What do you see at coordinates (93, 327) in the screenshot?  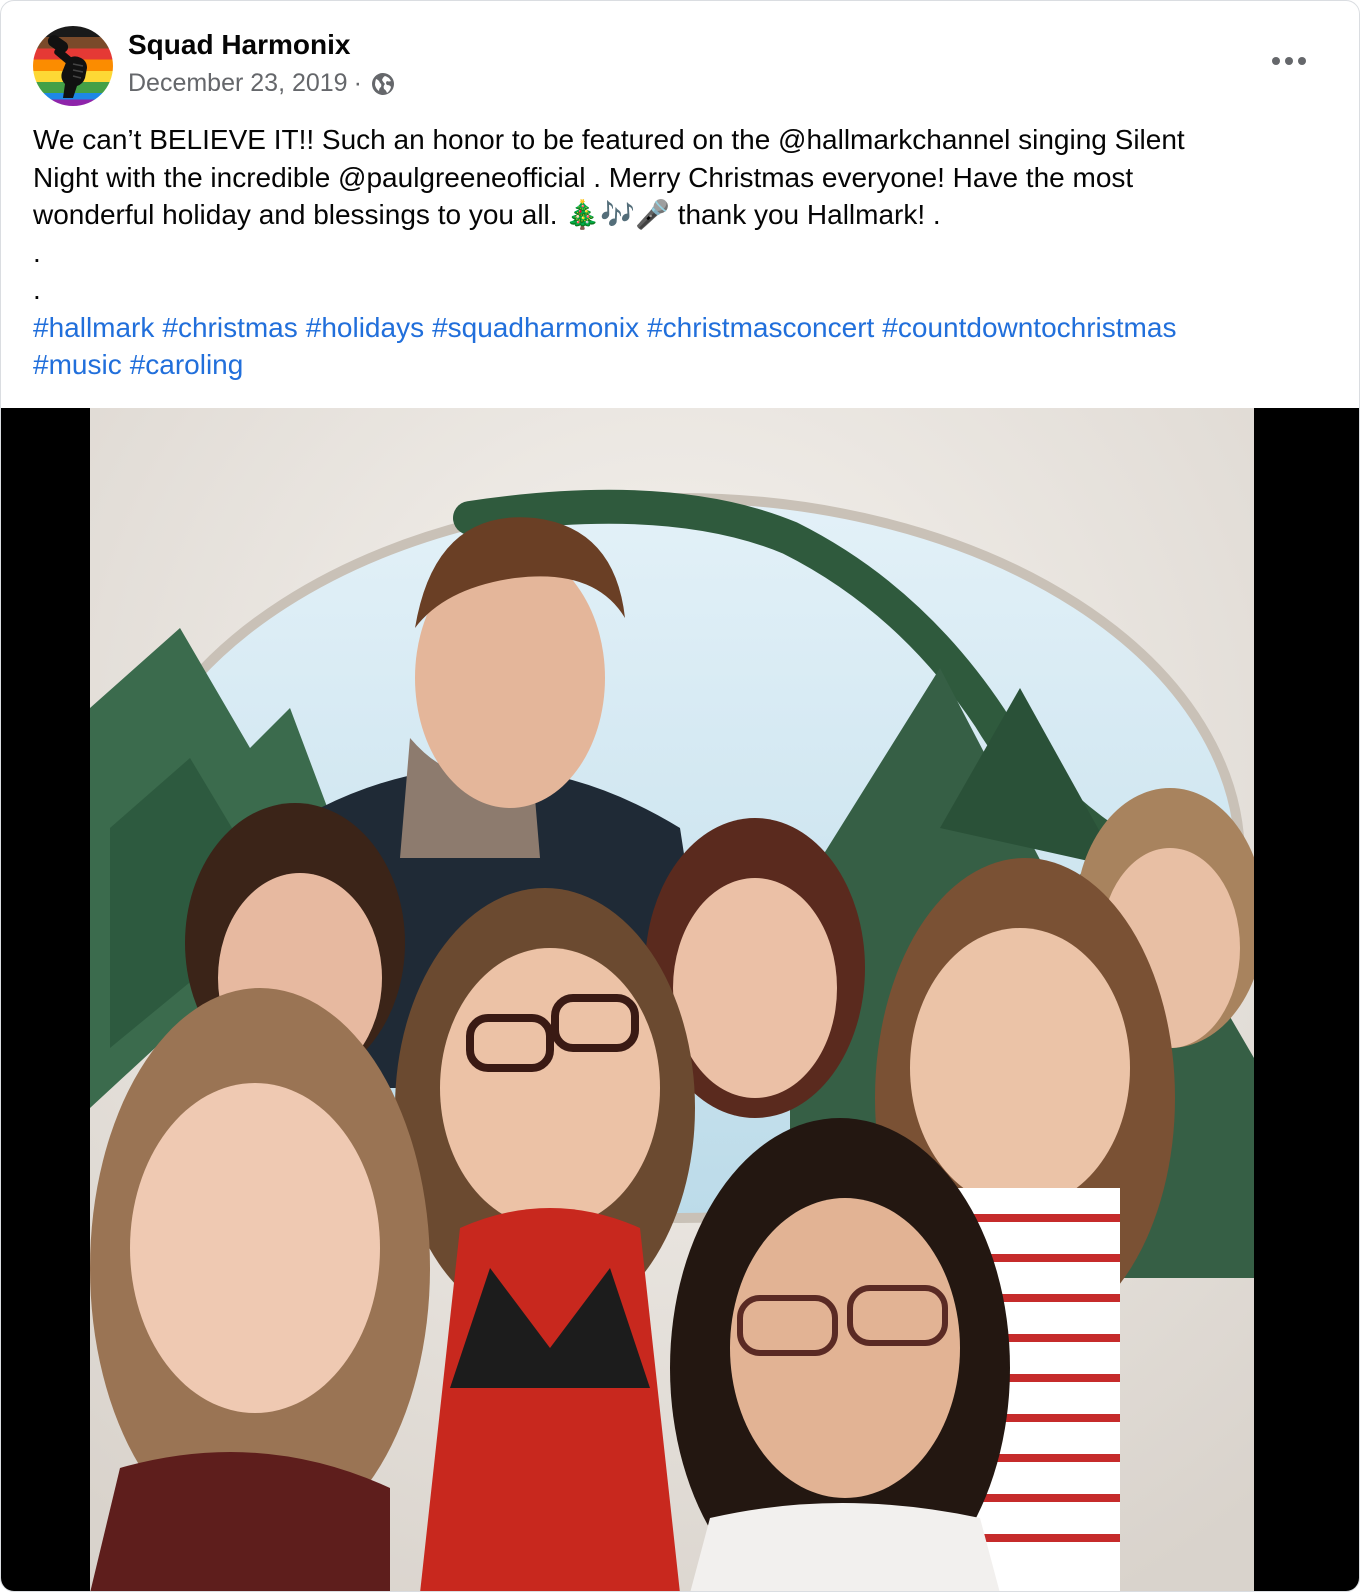 I see `hashtag-link: #hallmark` at bounding box center [93, 327].